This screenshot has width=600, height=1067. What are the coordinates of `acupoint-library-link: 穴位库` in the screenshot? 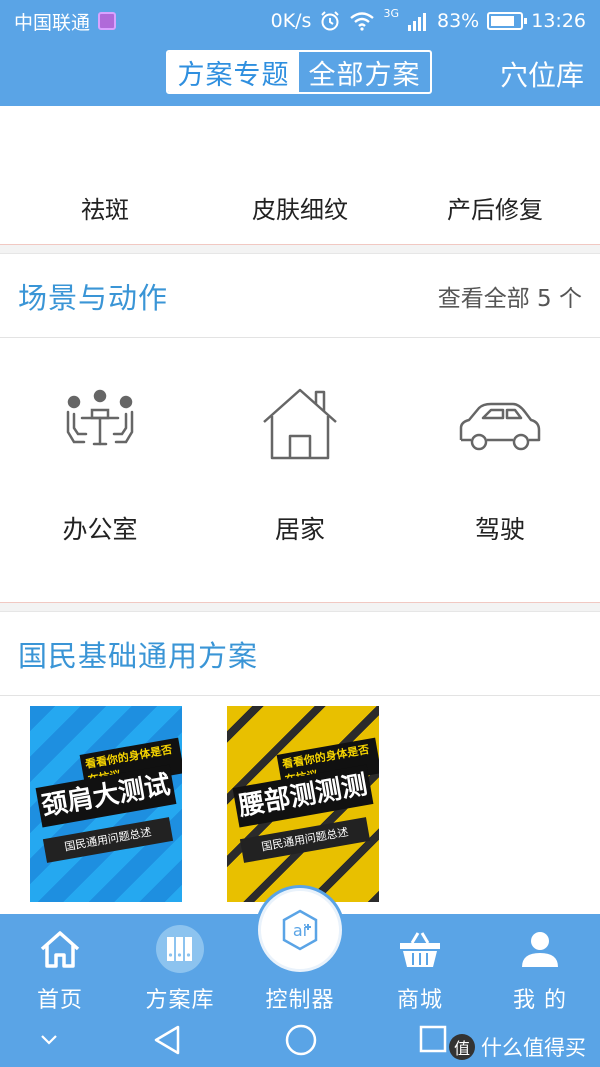 It's located at (542, 74).